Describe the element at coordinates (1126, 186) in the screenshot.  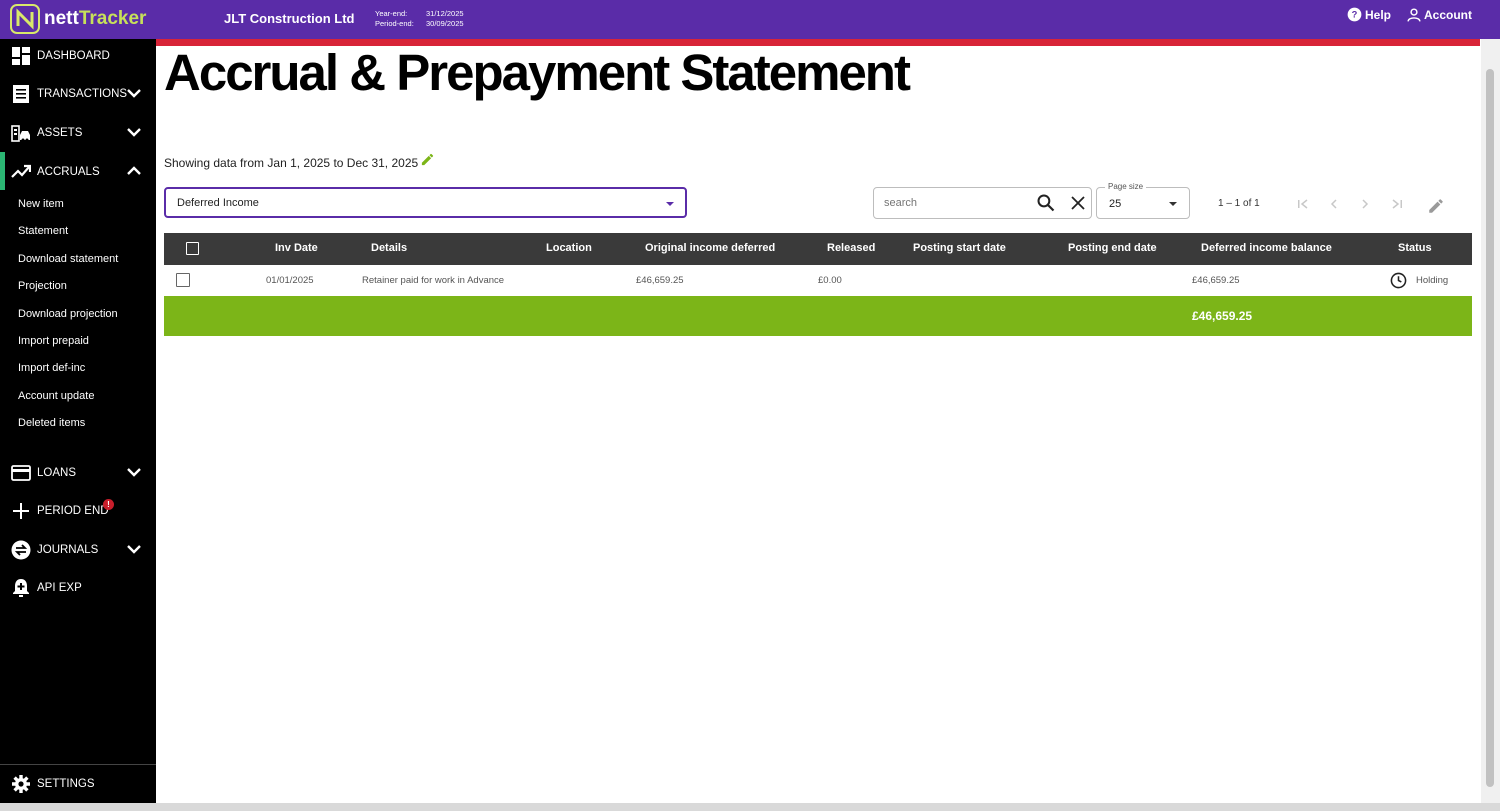
I see `page-size-label: Page size` at that location.